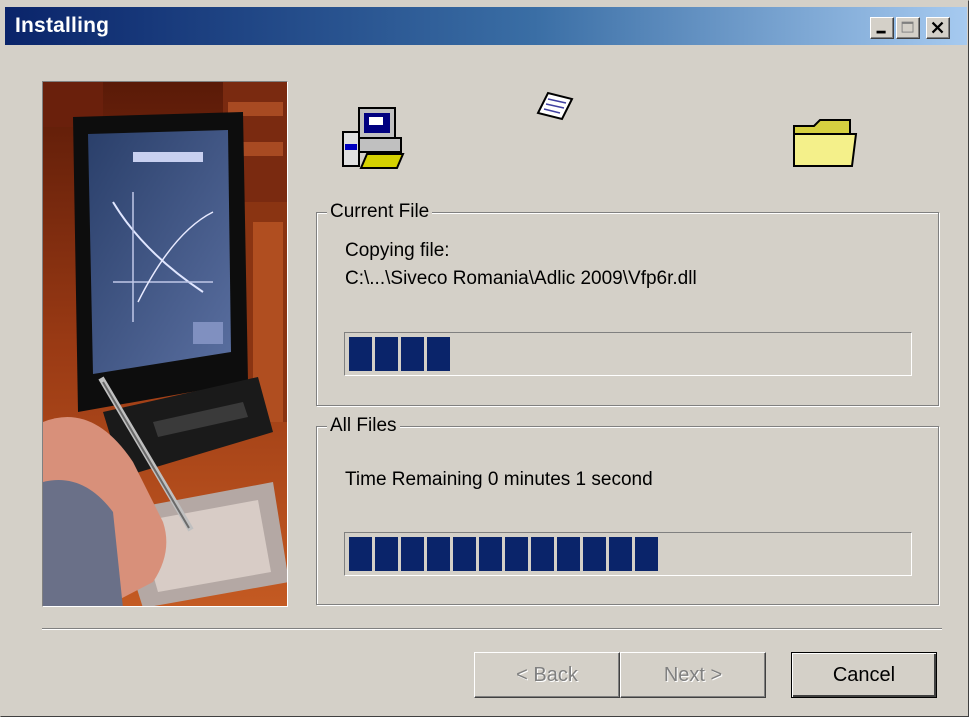 The width and height of the screenshot is (969, 717). I want to click on maximize-button, so click(908, 28).